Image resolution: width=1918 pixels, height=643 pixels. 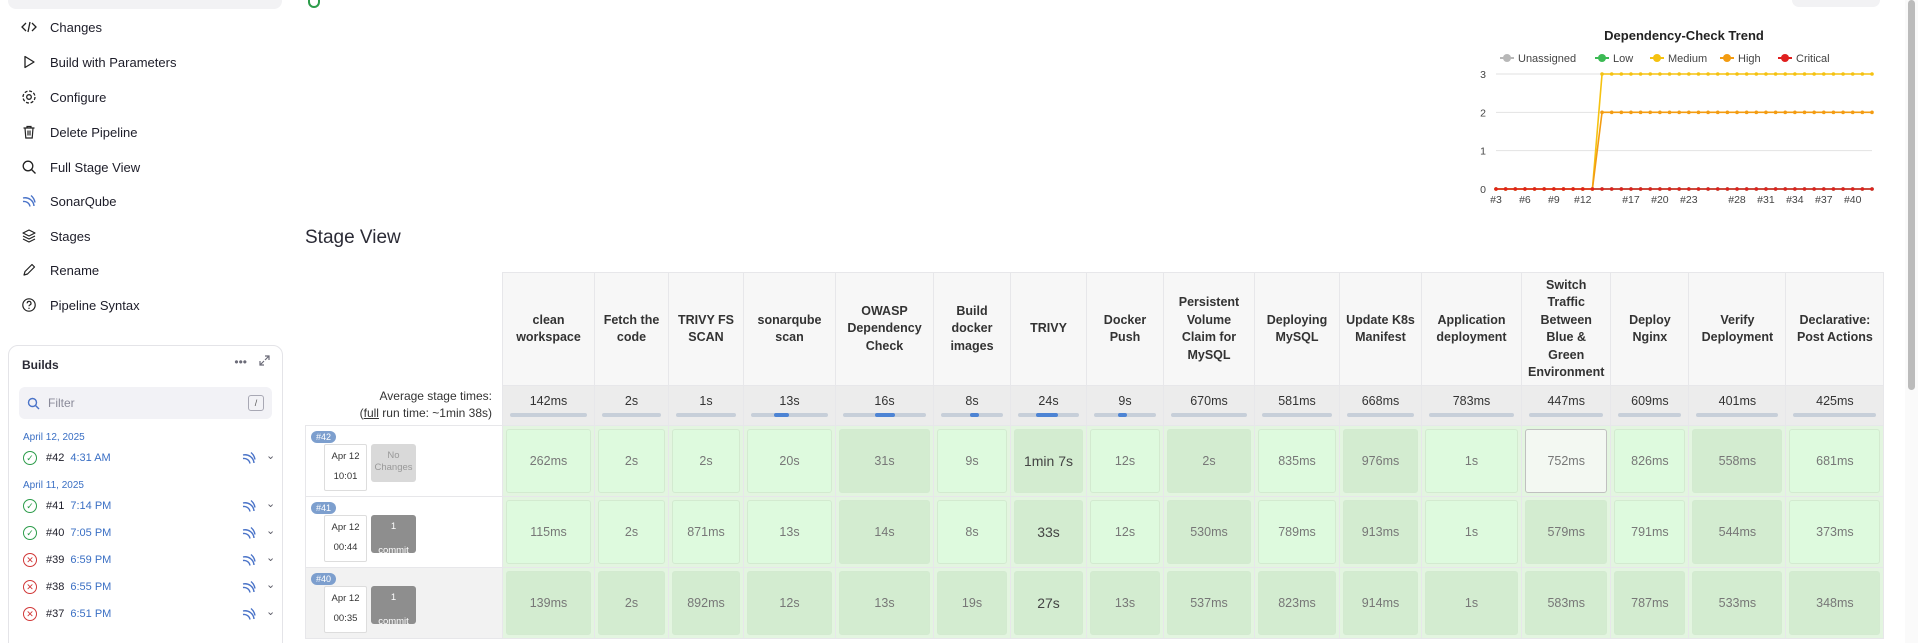 I want to click on sidebar-top-item, so click(x=145, y=4).